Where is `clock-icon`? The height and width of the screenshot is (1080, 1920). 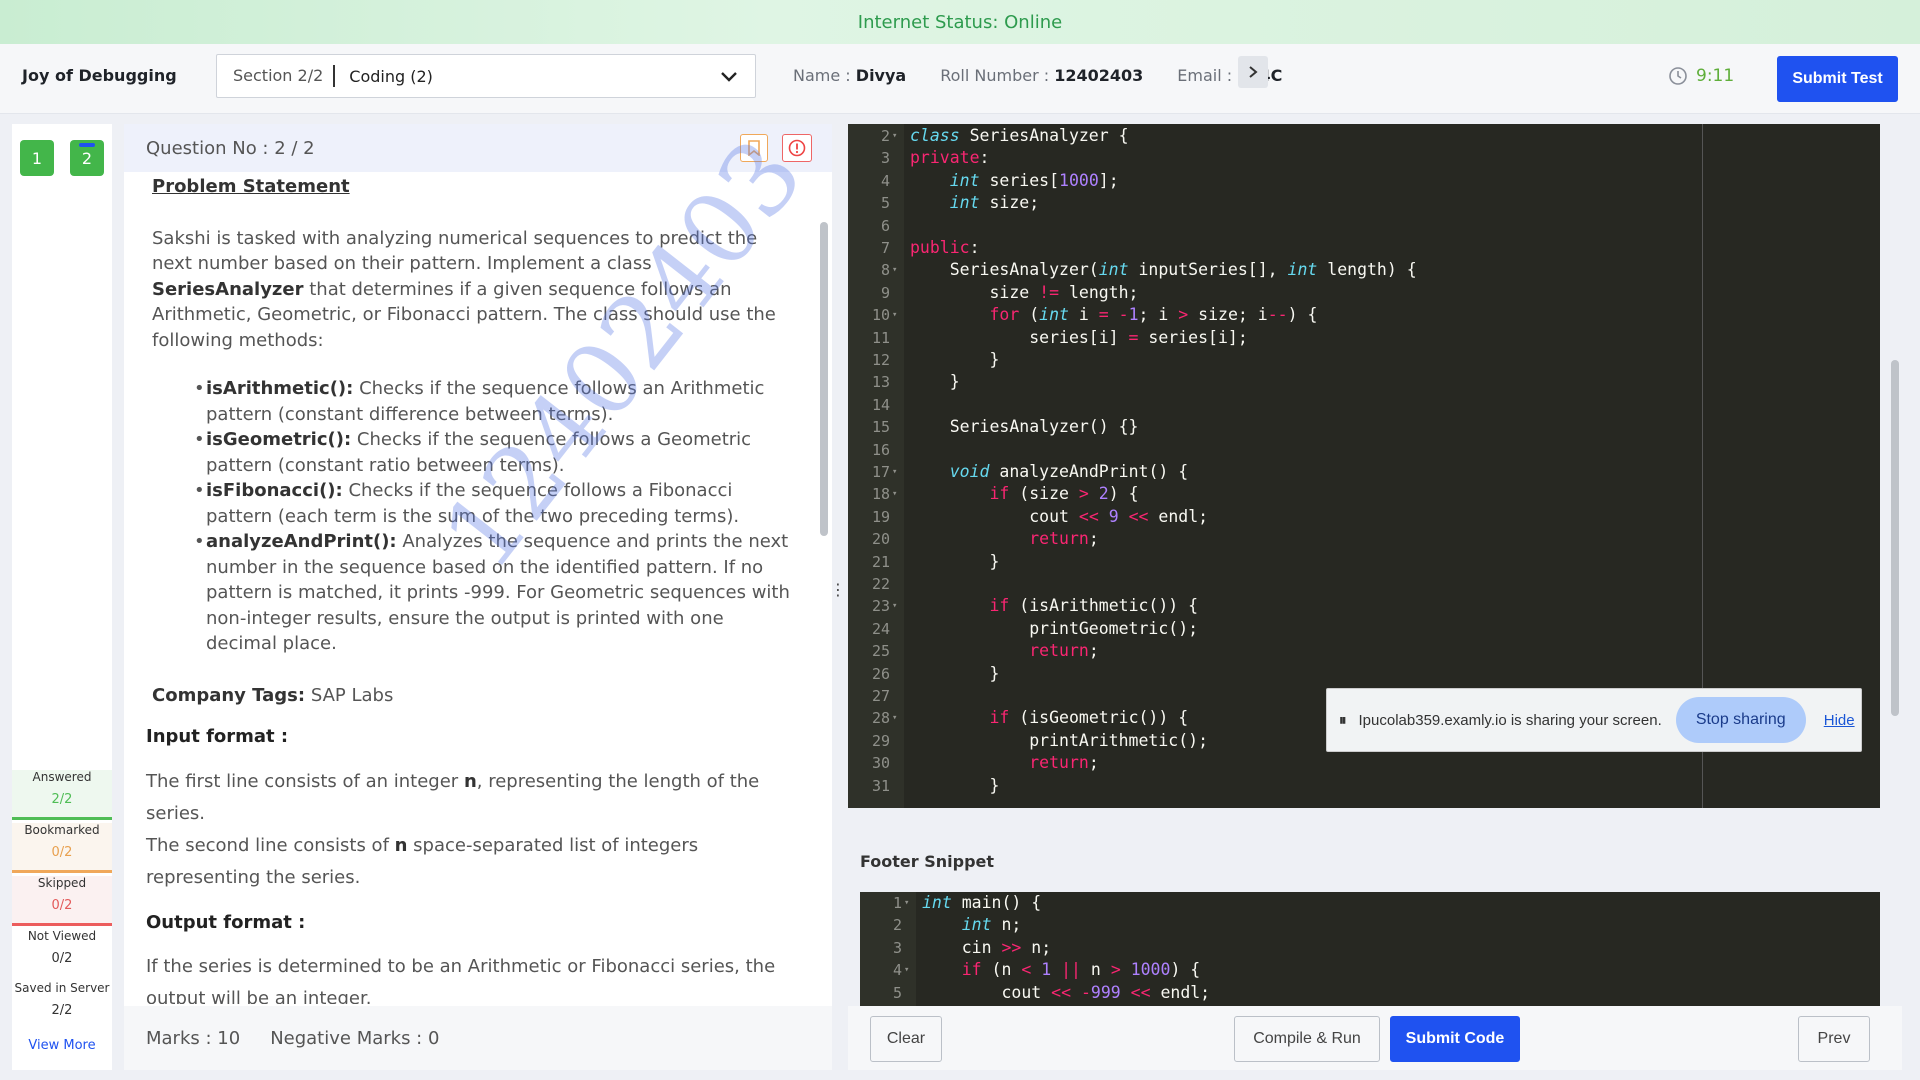
clock-icon is located at coordinates (1678, 76).